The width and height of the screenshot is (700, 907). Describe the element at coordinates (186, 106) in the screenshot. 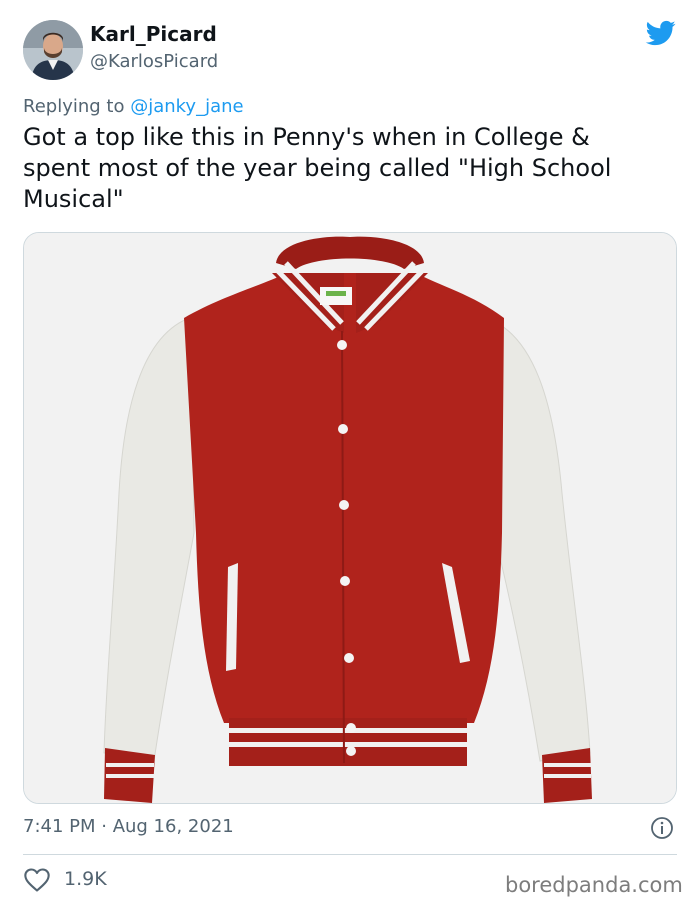

I see `reply-mention-link: @janky_jane` at that location.